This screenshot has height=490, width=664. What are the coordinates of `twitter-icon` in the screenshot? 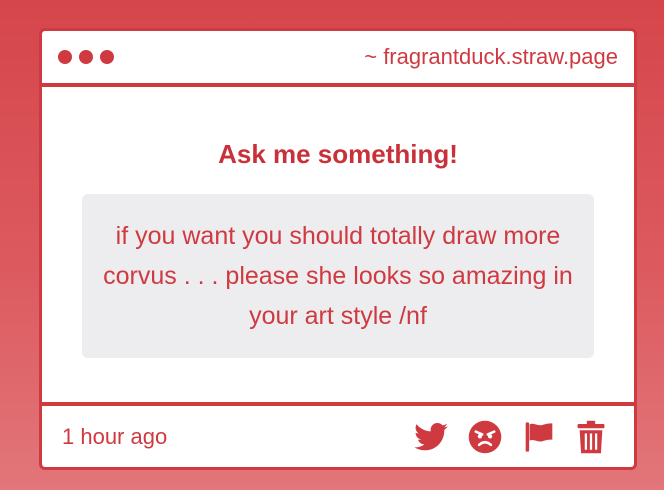 It's located at (431, 436).